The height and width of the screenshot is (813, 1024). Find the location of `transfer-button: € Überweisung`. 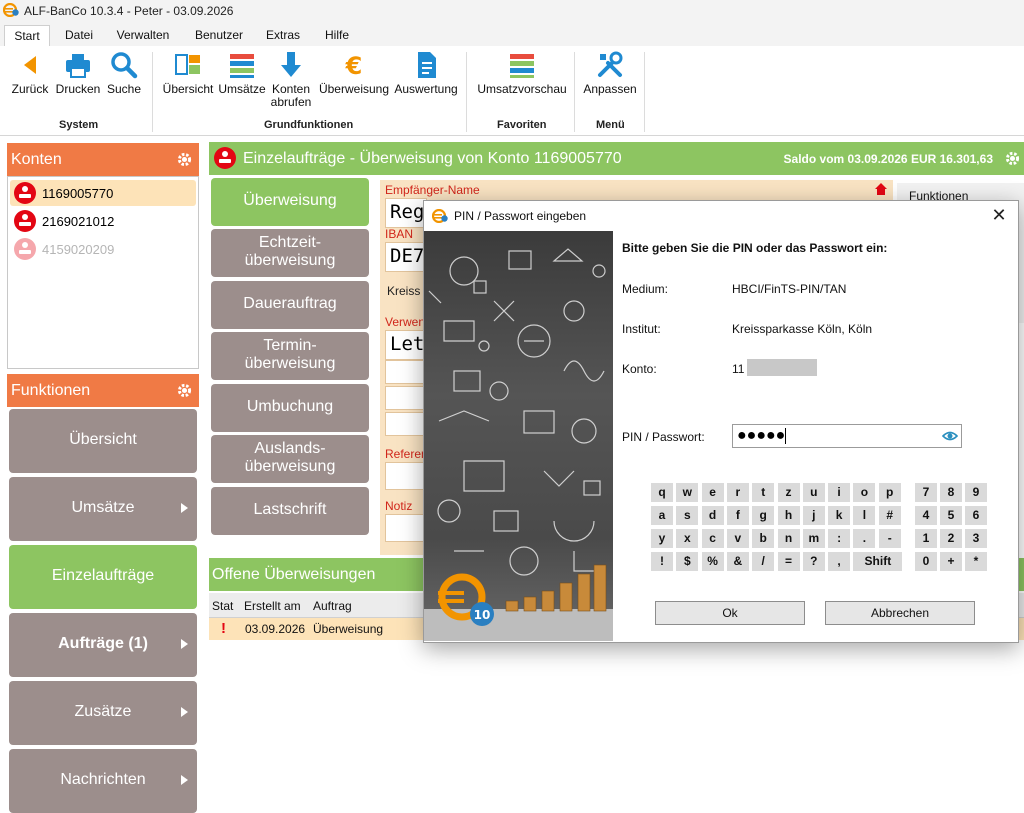

transfer-button: € Überweisung is located at coordinates (354, 73).